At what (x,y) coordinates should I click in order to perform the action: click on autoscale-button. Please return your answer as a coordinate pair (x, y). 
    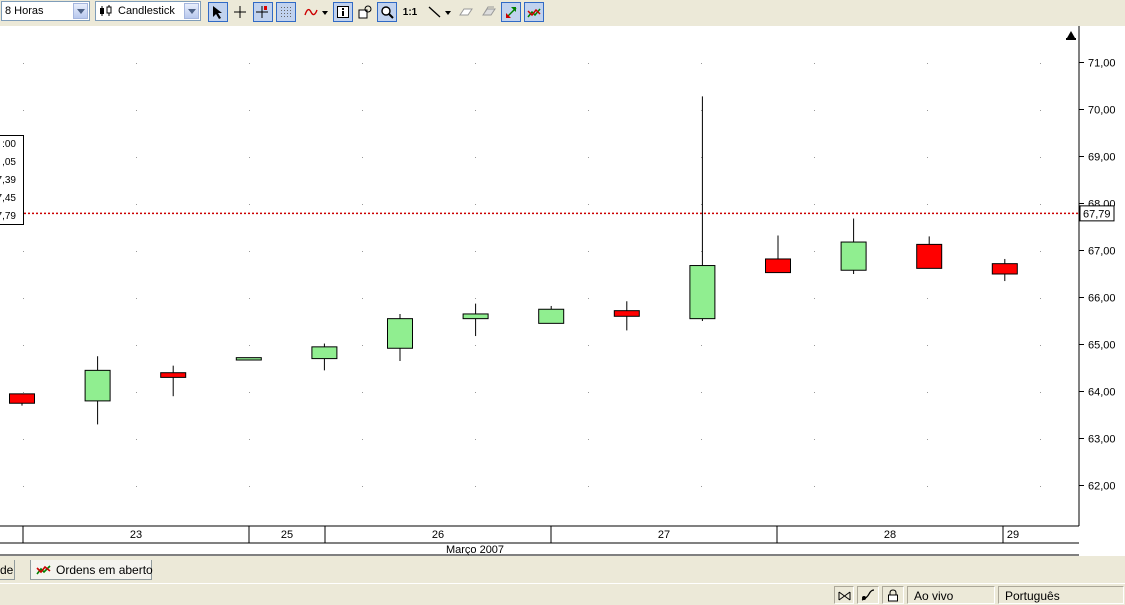
    Looking at the image, I should click on (511, 12).